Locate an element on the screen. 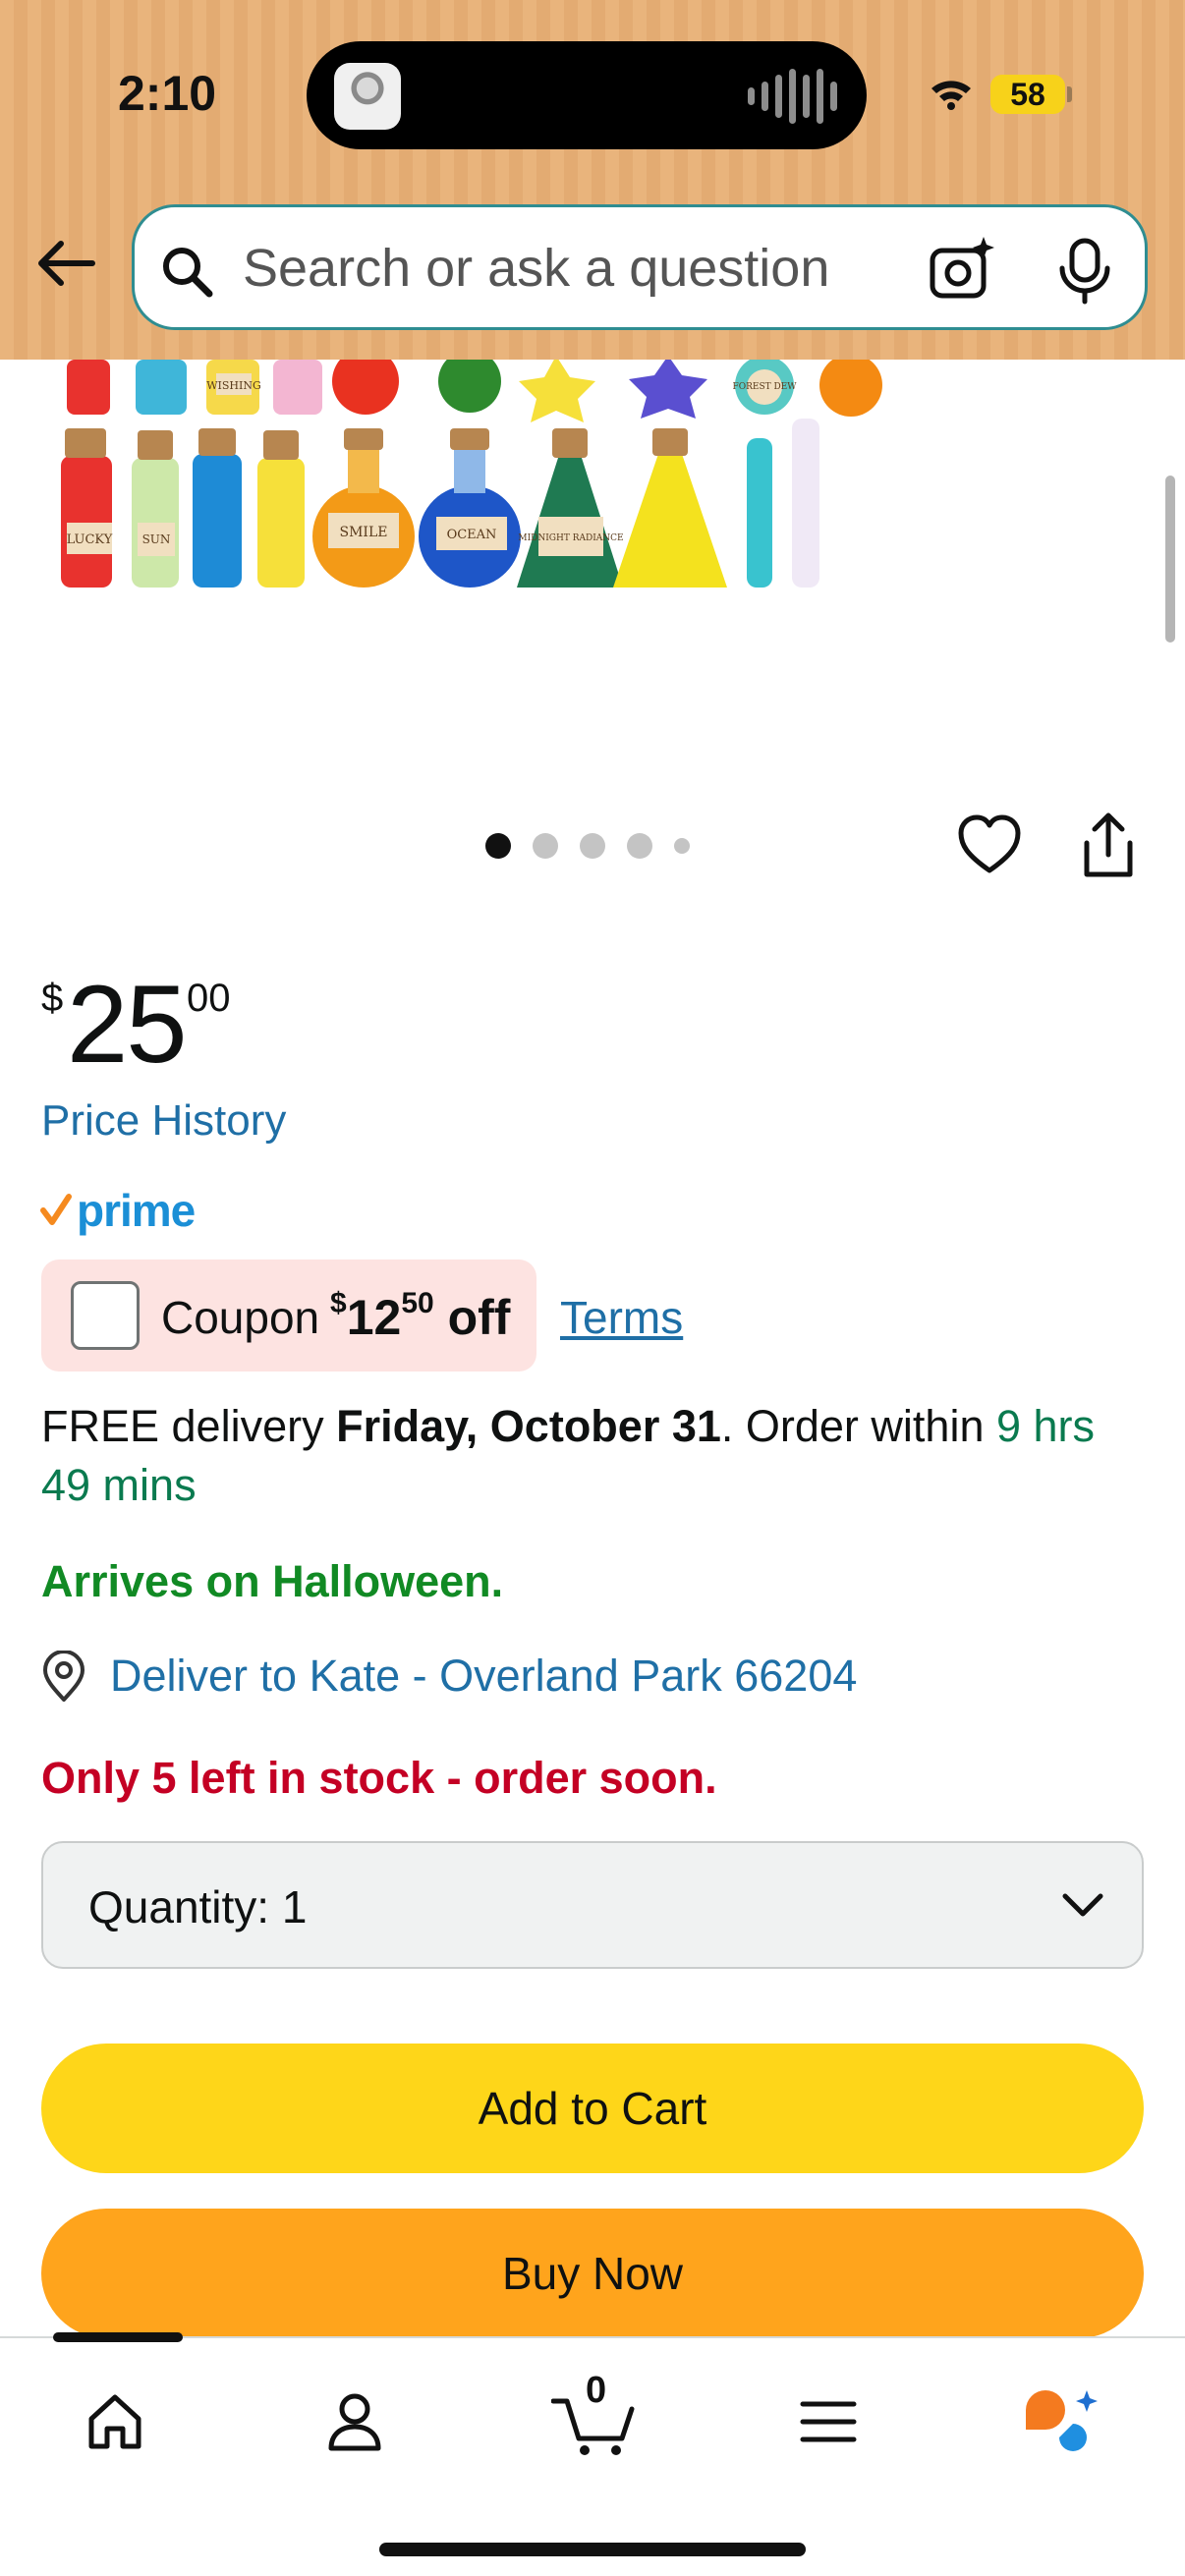  nav-home is located at coordinates (115, 2422).